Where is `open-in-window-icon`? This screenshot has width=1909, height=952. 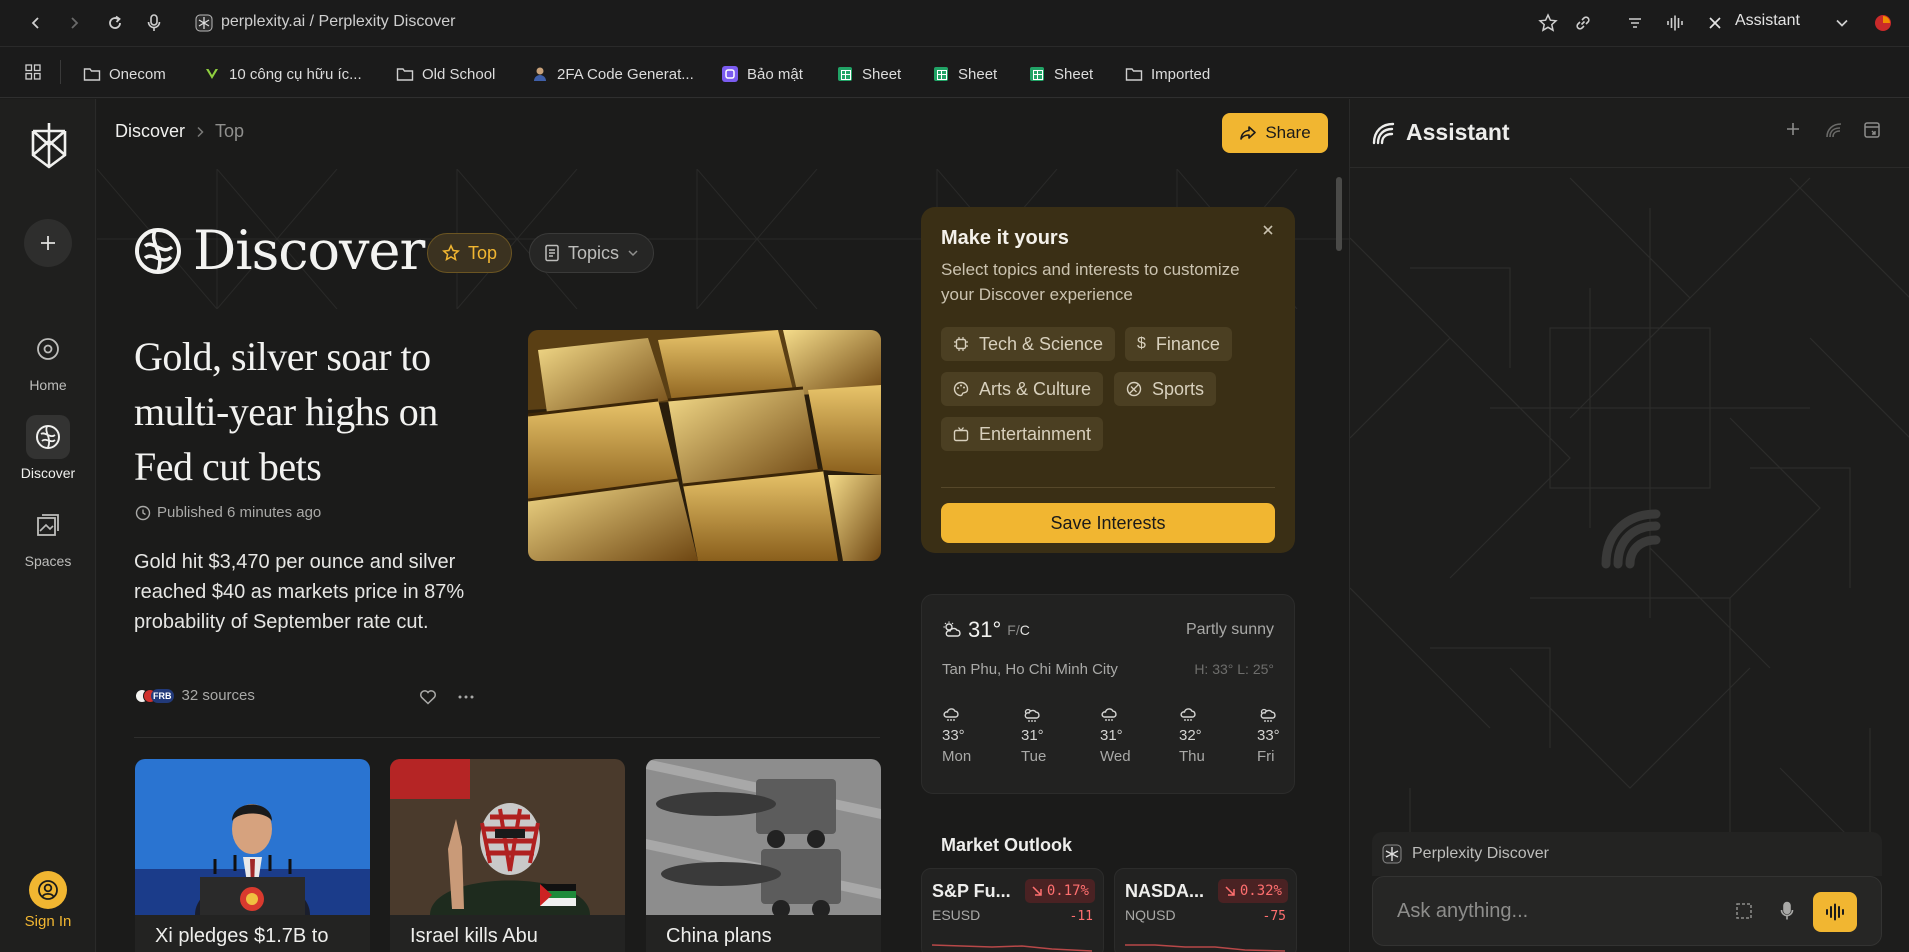
open-in-window-icon is located at coordinates (1872, 130).